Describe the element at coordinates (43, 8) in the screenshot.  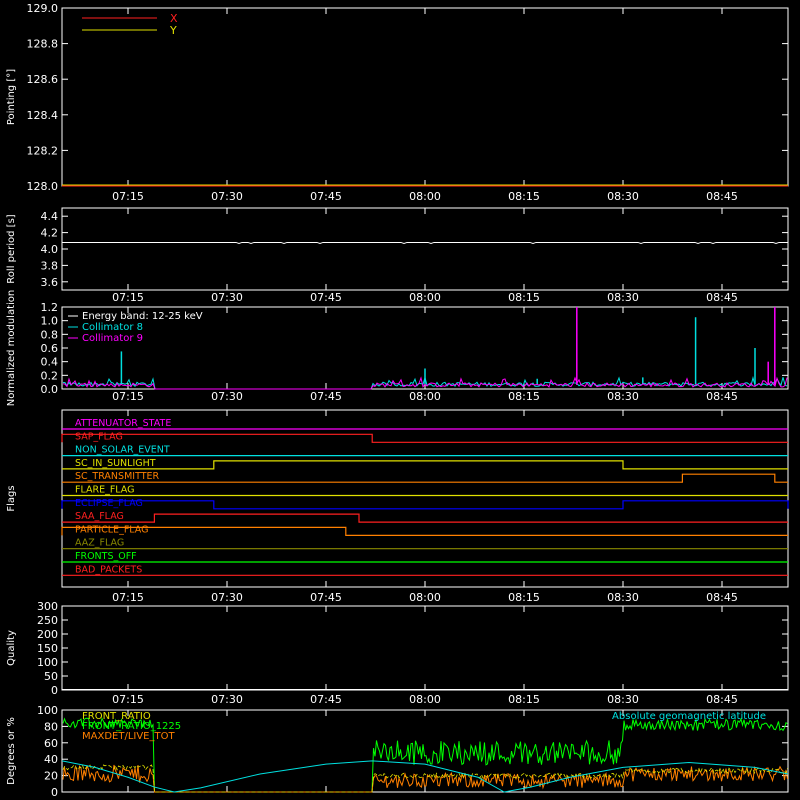
I see `y-tick-label: 129.0` at that location.